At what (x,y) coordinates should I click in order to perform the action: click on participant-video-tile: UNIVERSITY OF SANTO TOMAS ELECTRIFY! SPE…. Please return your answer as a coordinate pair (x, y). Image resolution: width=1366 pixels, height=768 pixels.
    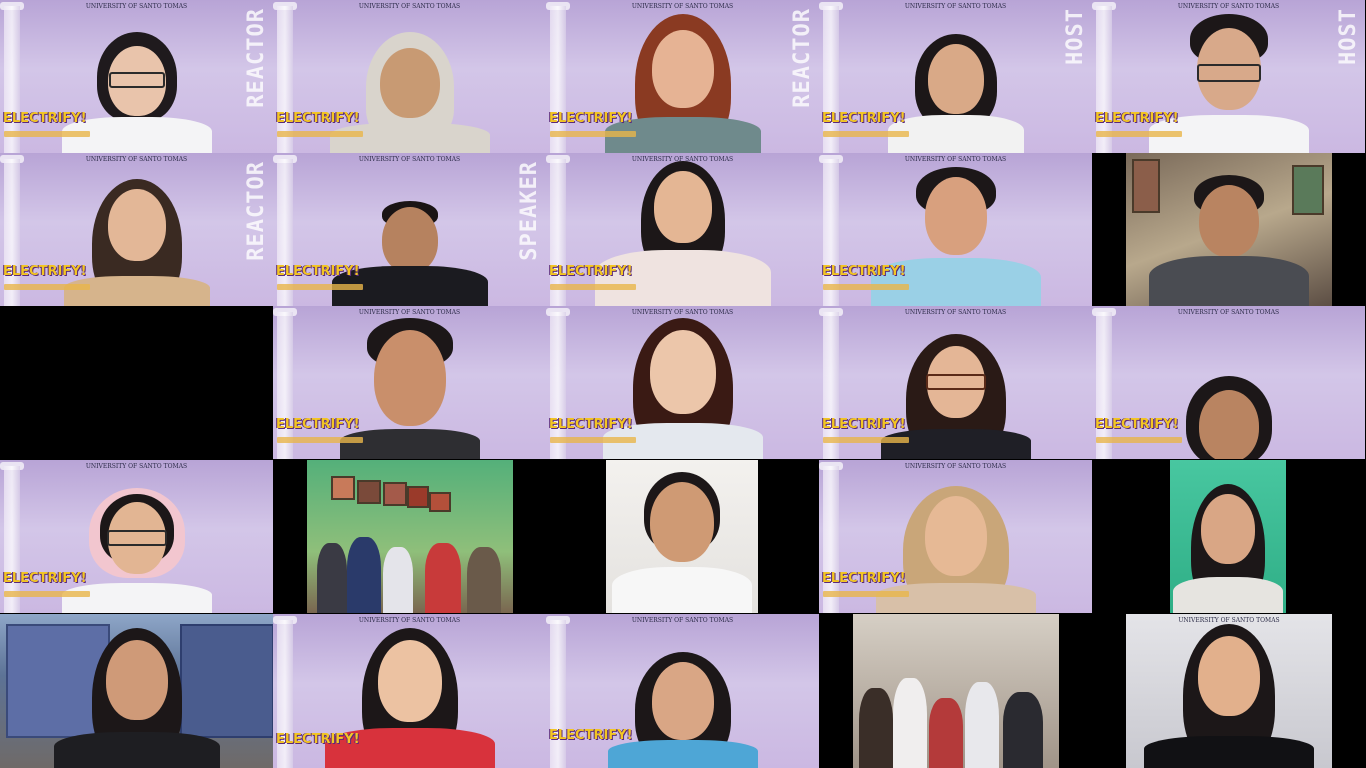
    Looking at the image, I should click on (409, 229).